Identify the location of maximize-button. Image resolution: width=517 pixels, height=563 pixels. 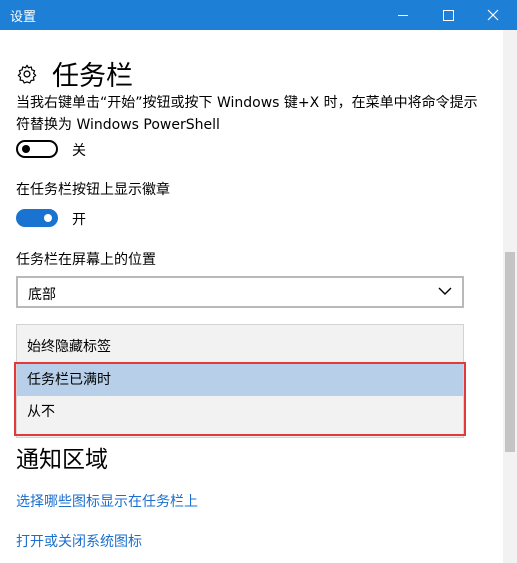
(448, 15).